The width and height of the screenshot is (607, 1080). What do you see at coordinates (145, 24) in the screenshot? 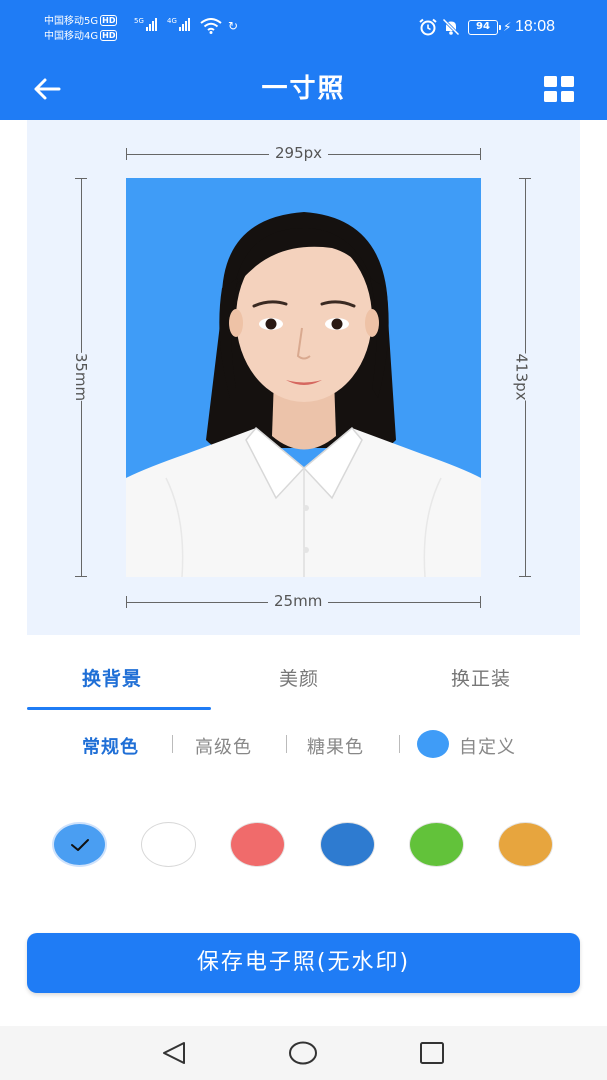
I see `signal-5g-icon: 5G` at bounding box center [145, 24].